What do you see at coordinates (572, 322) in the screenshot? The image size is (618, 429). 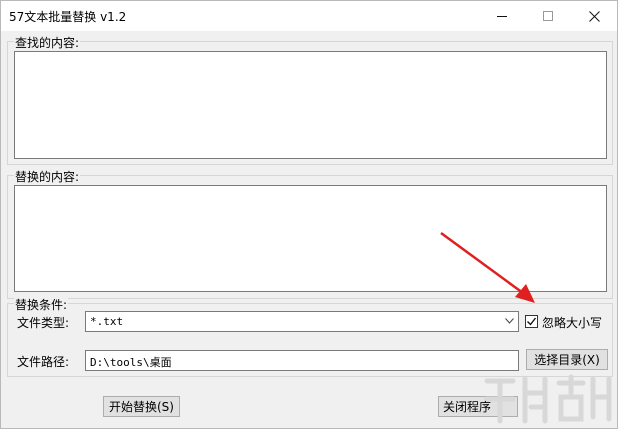 I see `ignore-case-label: 忽略大小写` at bounding box center [572, 322].